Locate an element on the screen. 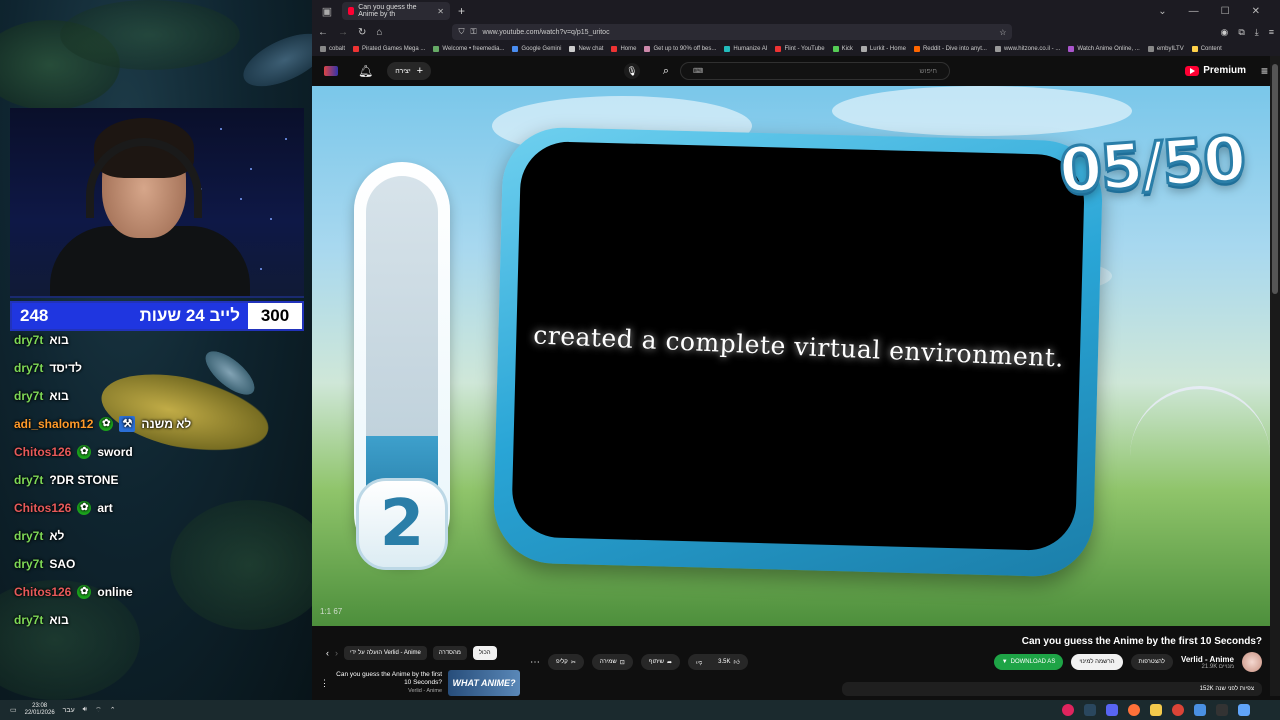  minimize-icon: — is located at coordinates (1194, 11).